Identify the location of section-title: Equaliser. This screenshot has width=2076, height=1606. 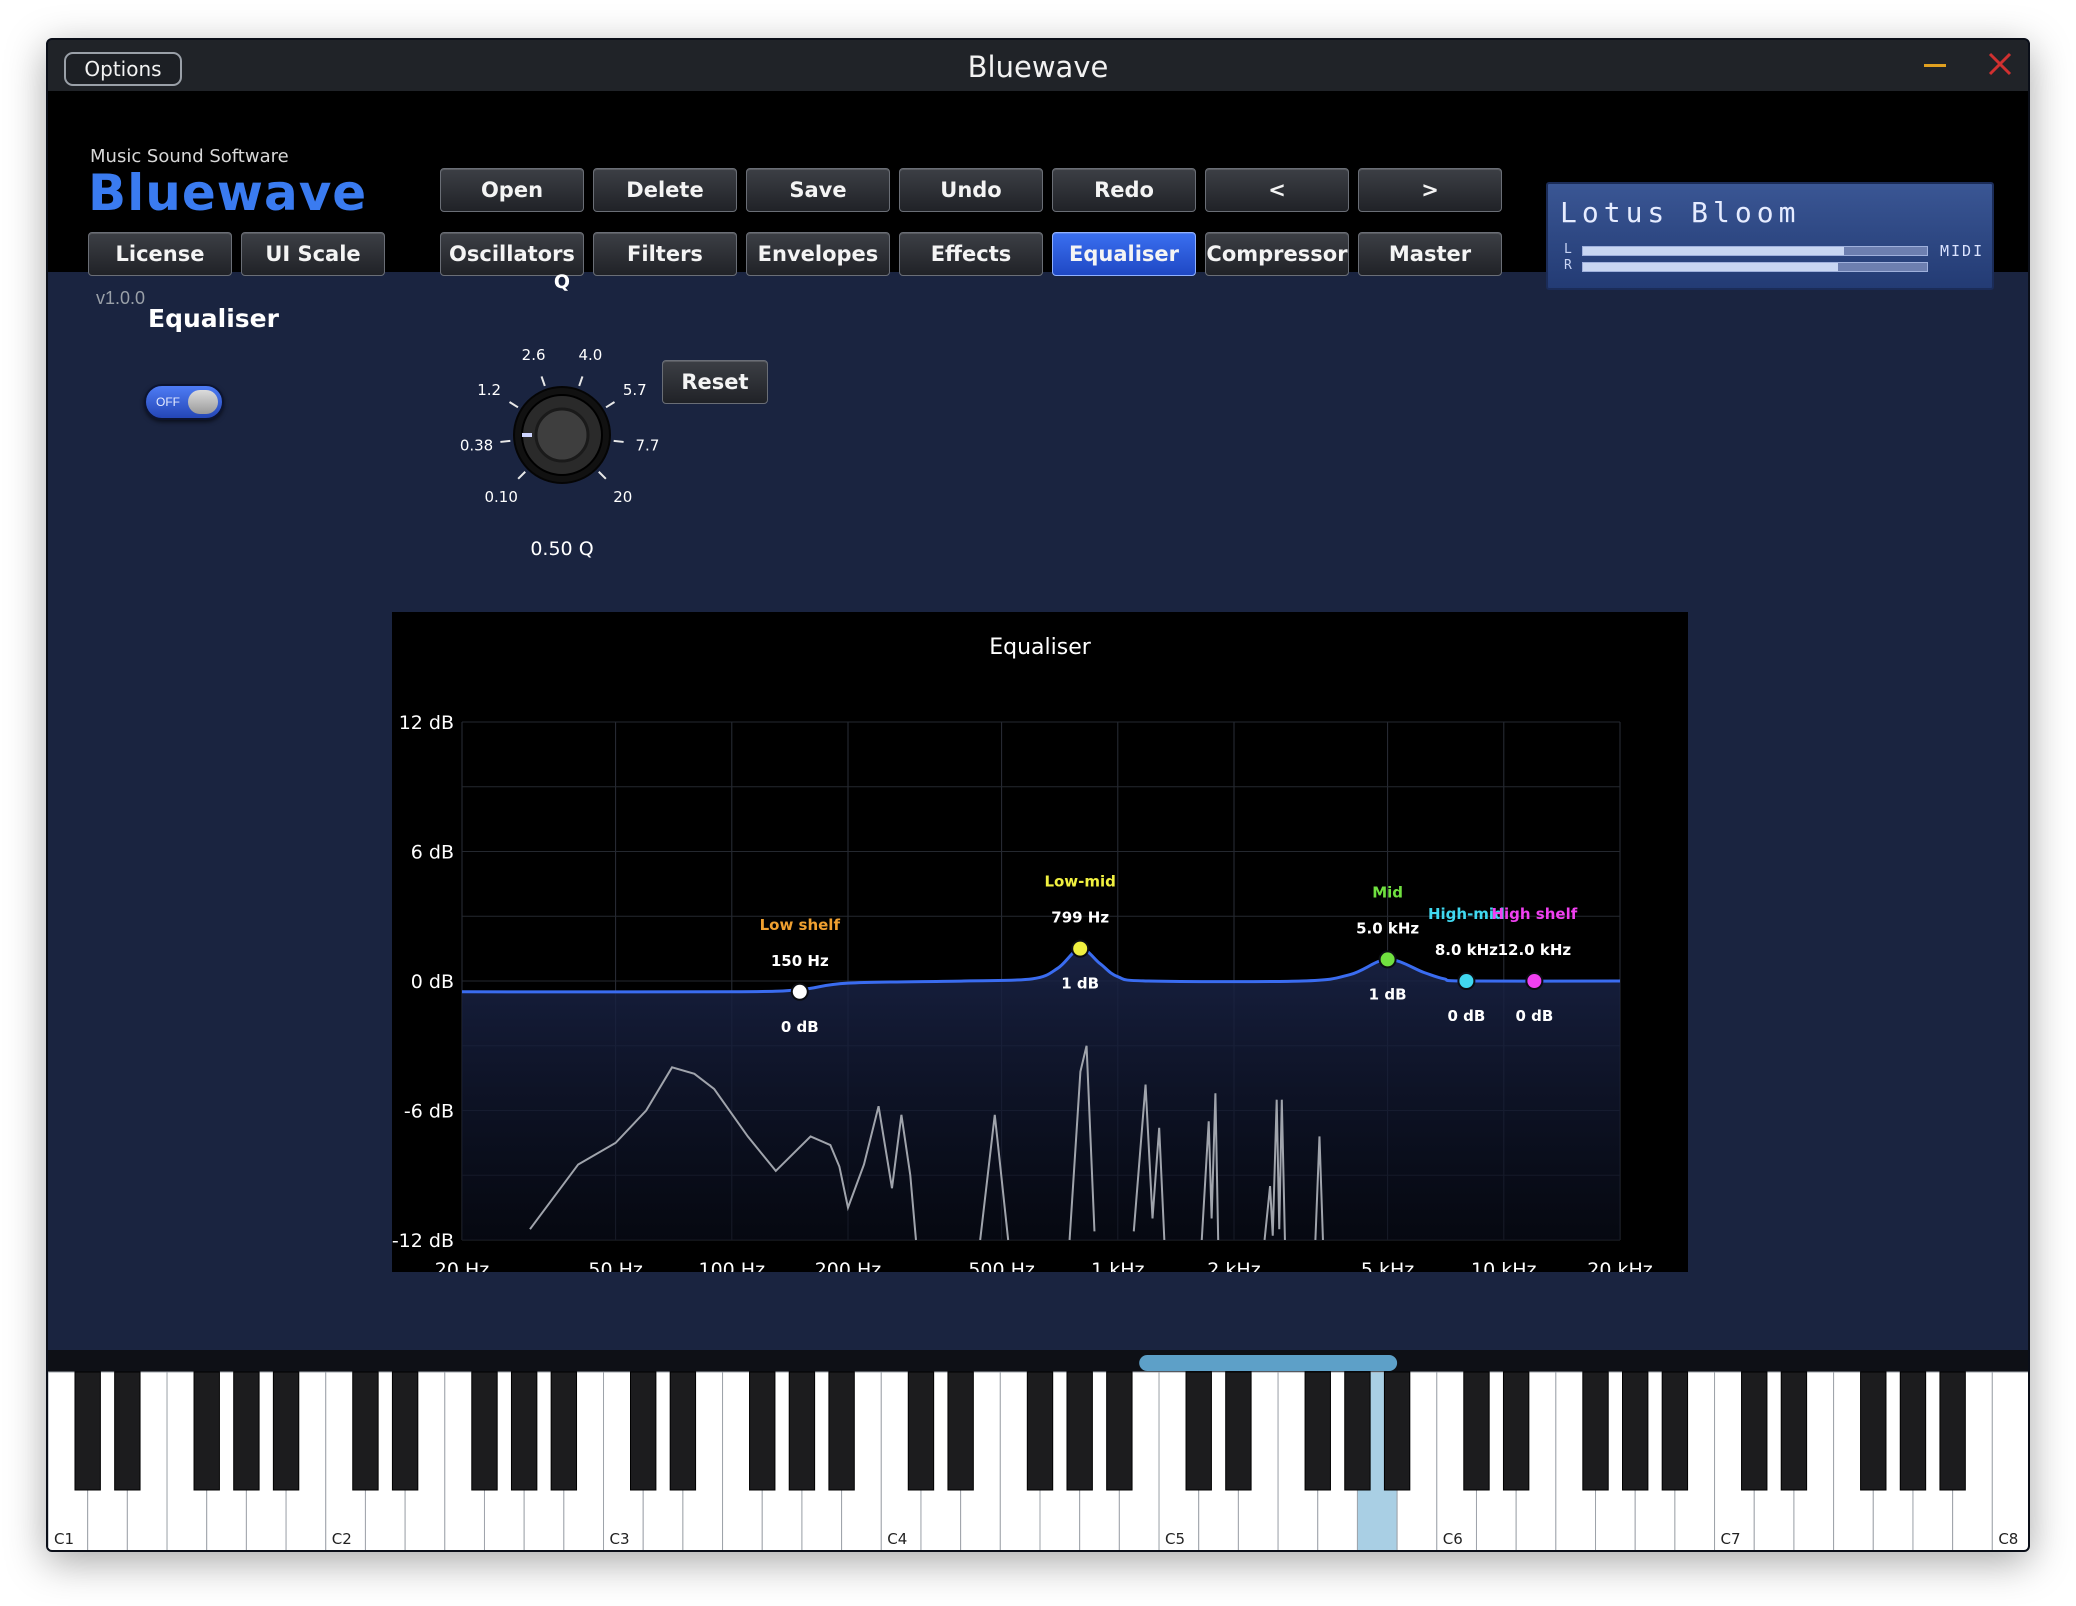
(213, 318).